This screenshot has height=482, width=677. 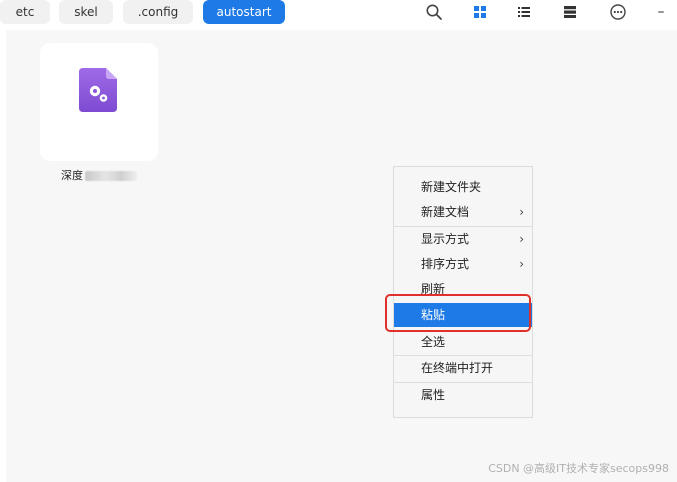 I want to click on menu-item-label: 新建文档, so click(x=445, y=212).